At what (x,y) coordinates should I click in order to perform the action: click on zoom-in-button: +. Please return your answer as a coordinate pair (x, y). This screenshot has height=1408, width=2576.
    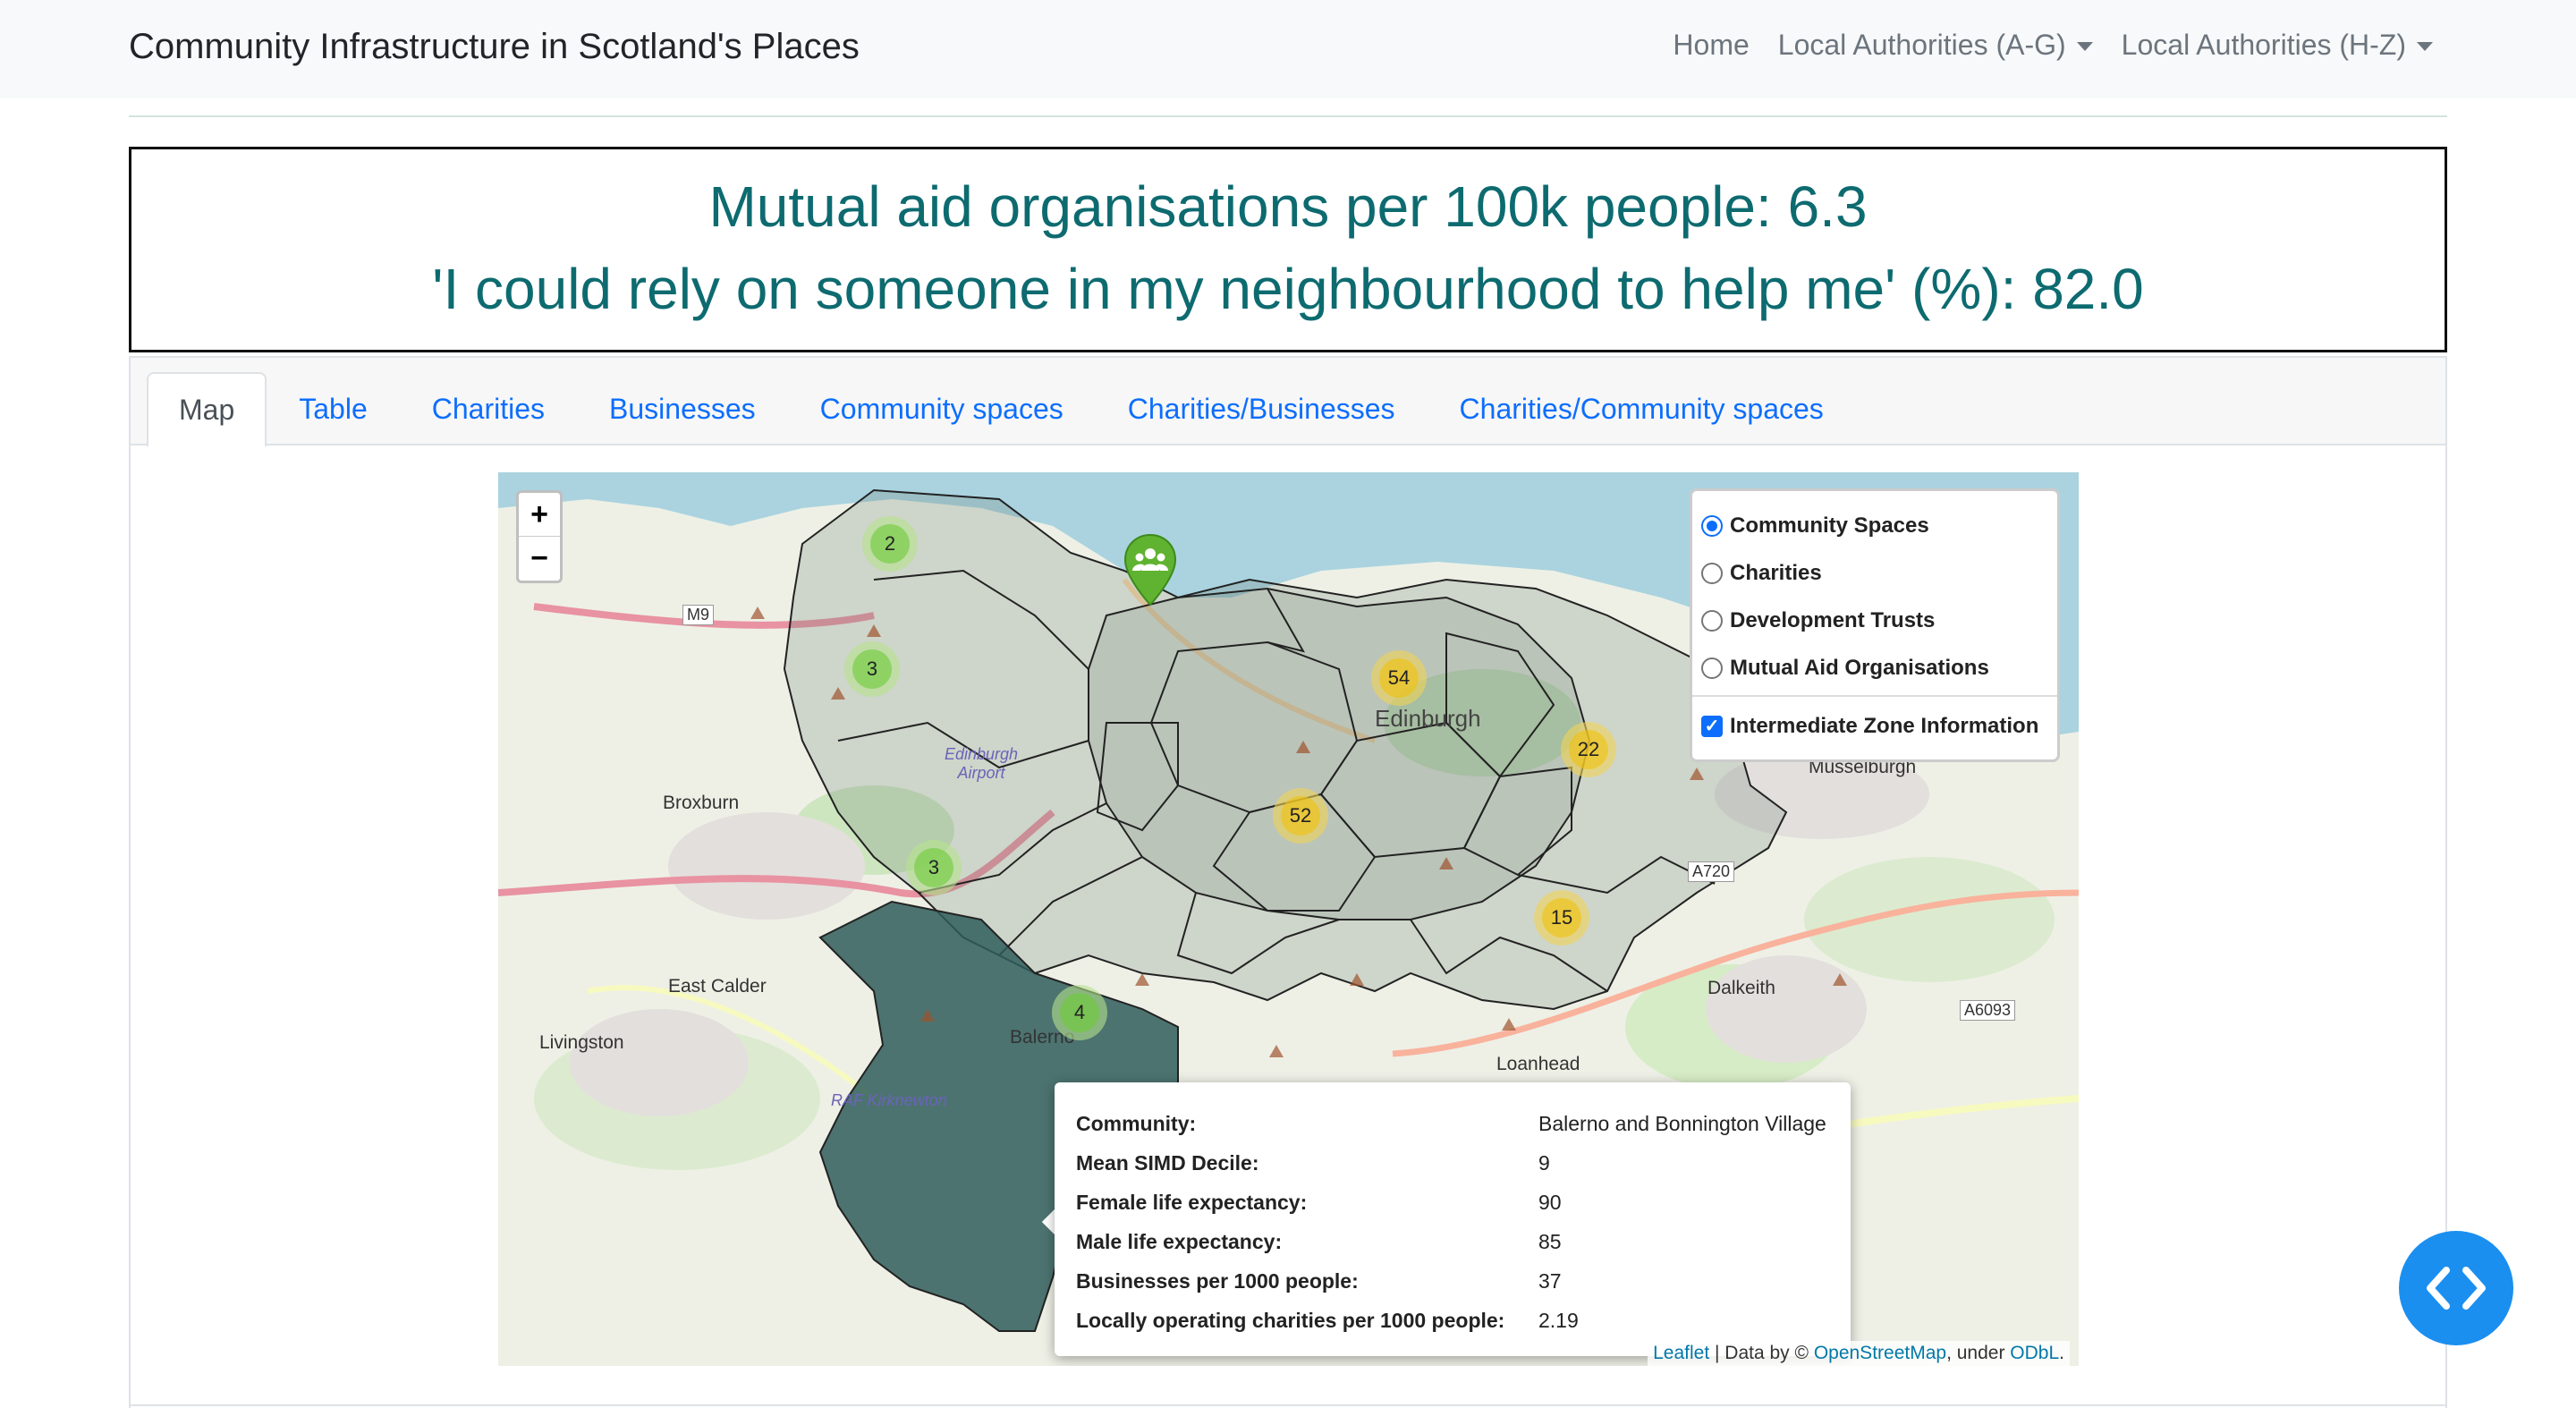
    Looking at the image, I should click on (539, 515).